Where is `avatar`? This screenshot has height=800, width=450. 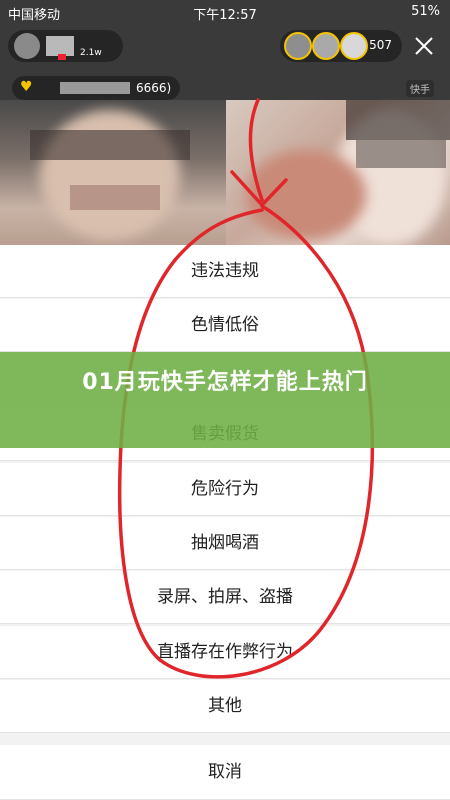 avatar is located at coordinates (27, 46).